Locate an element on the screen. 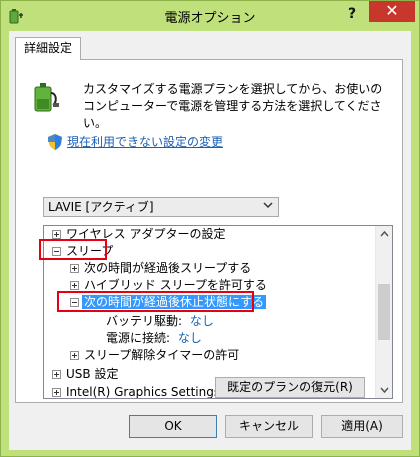 The height and width of the screenshot is (457, 420). tree-item-label: 次の時間が経過後スリープする is located at coordinates (168, 268).